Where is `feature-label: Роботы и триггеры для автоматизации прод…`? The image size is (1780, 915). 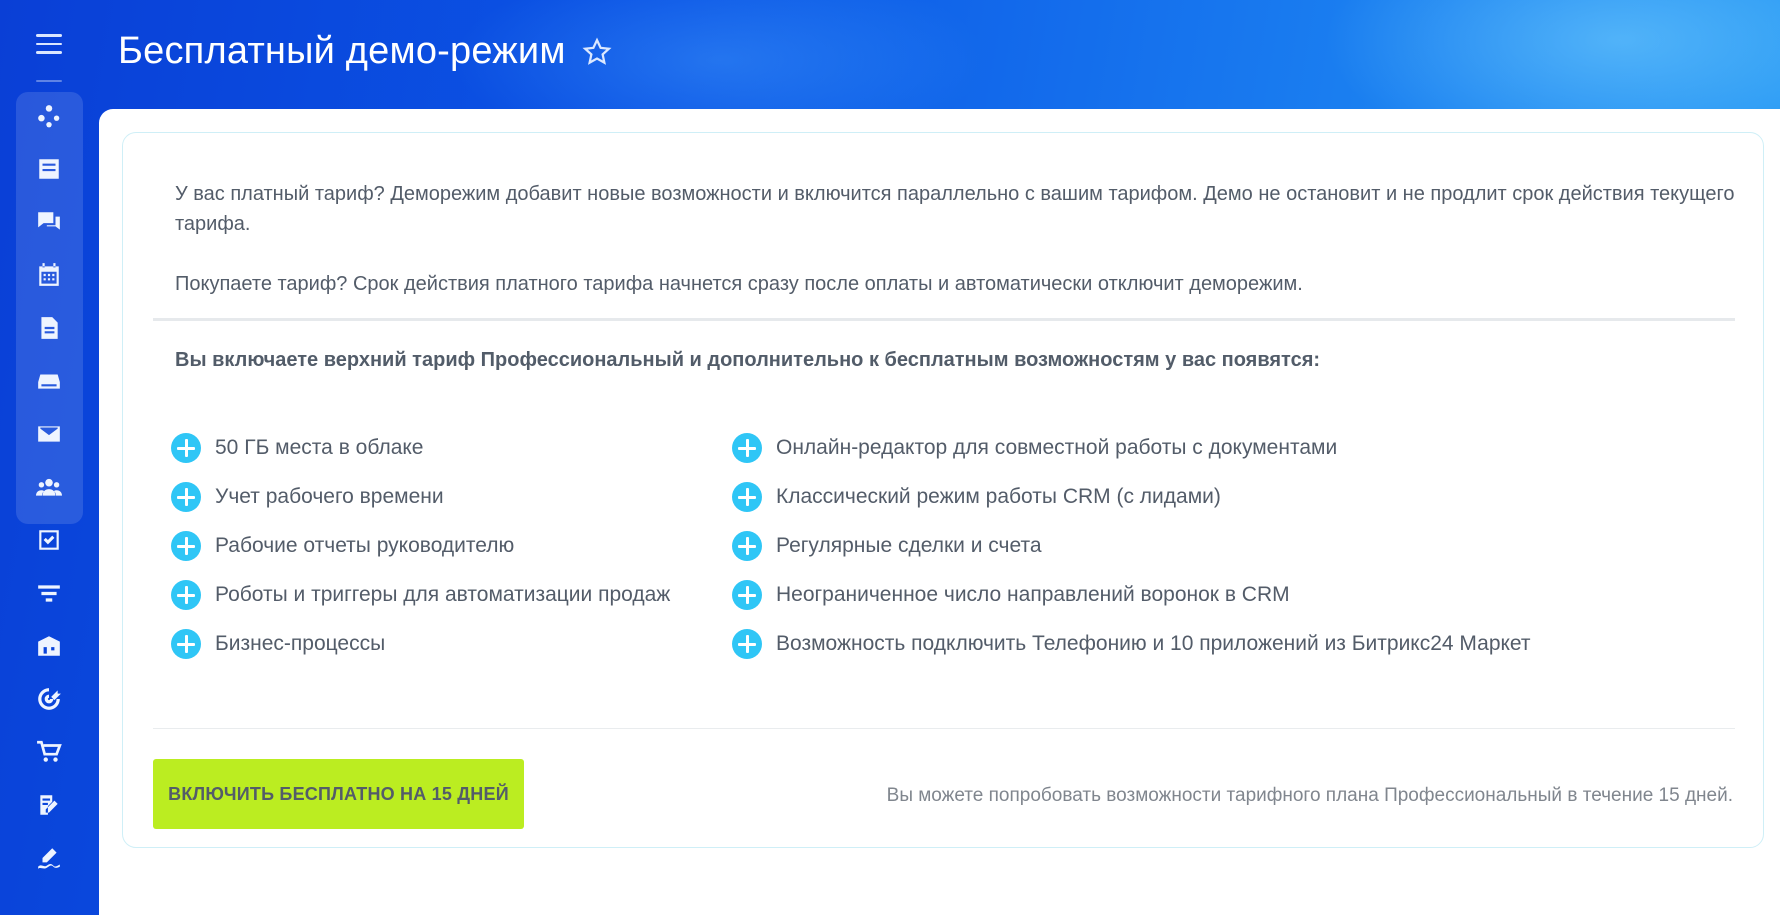 feature-label: Роботы и триггеры для автоматизации прод… is located at coordinates (443, 594).